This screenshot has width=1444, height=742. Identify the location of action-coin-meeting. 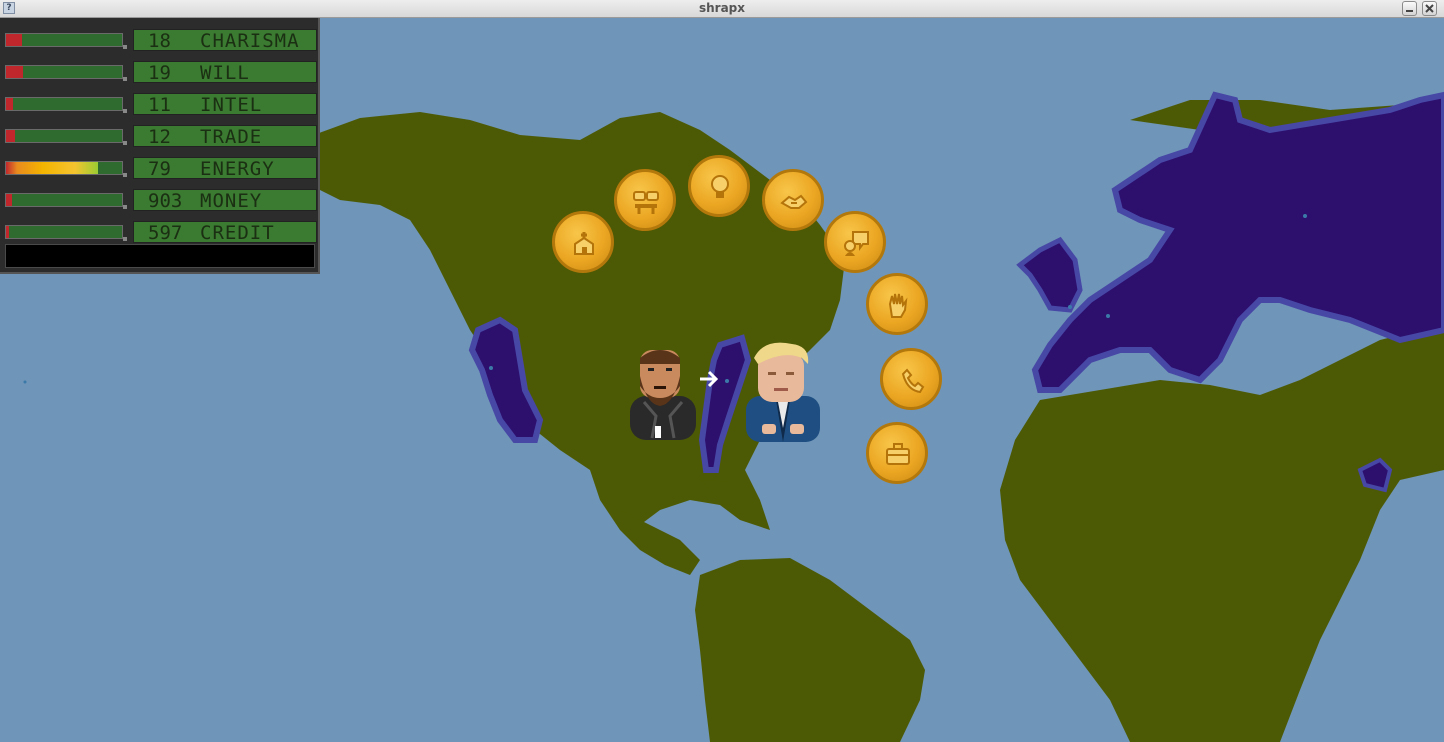
(645, 200).